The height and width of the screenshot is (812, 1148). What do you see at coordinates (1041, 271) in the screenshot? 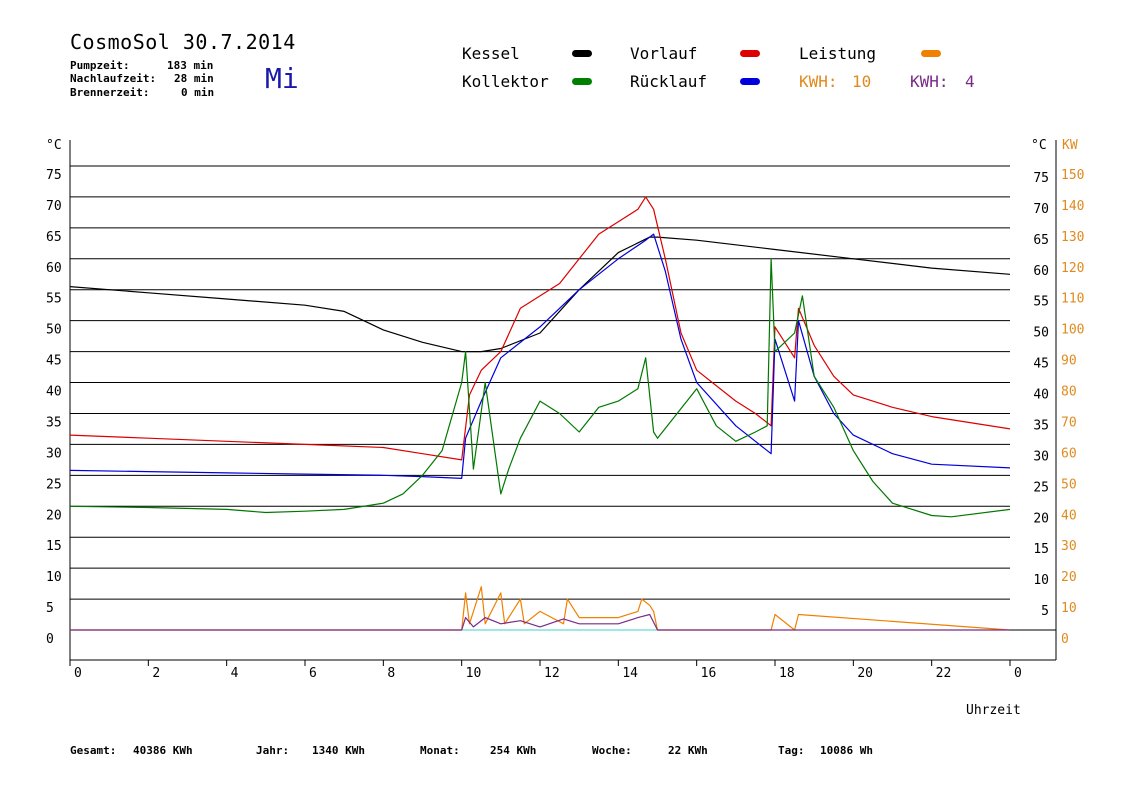
I see `y-tick-label-right: 60` at bounding box center [1041, 271].